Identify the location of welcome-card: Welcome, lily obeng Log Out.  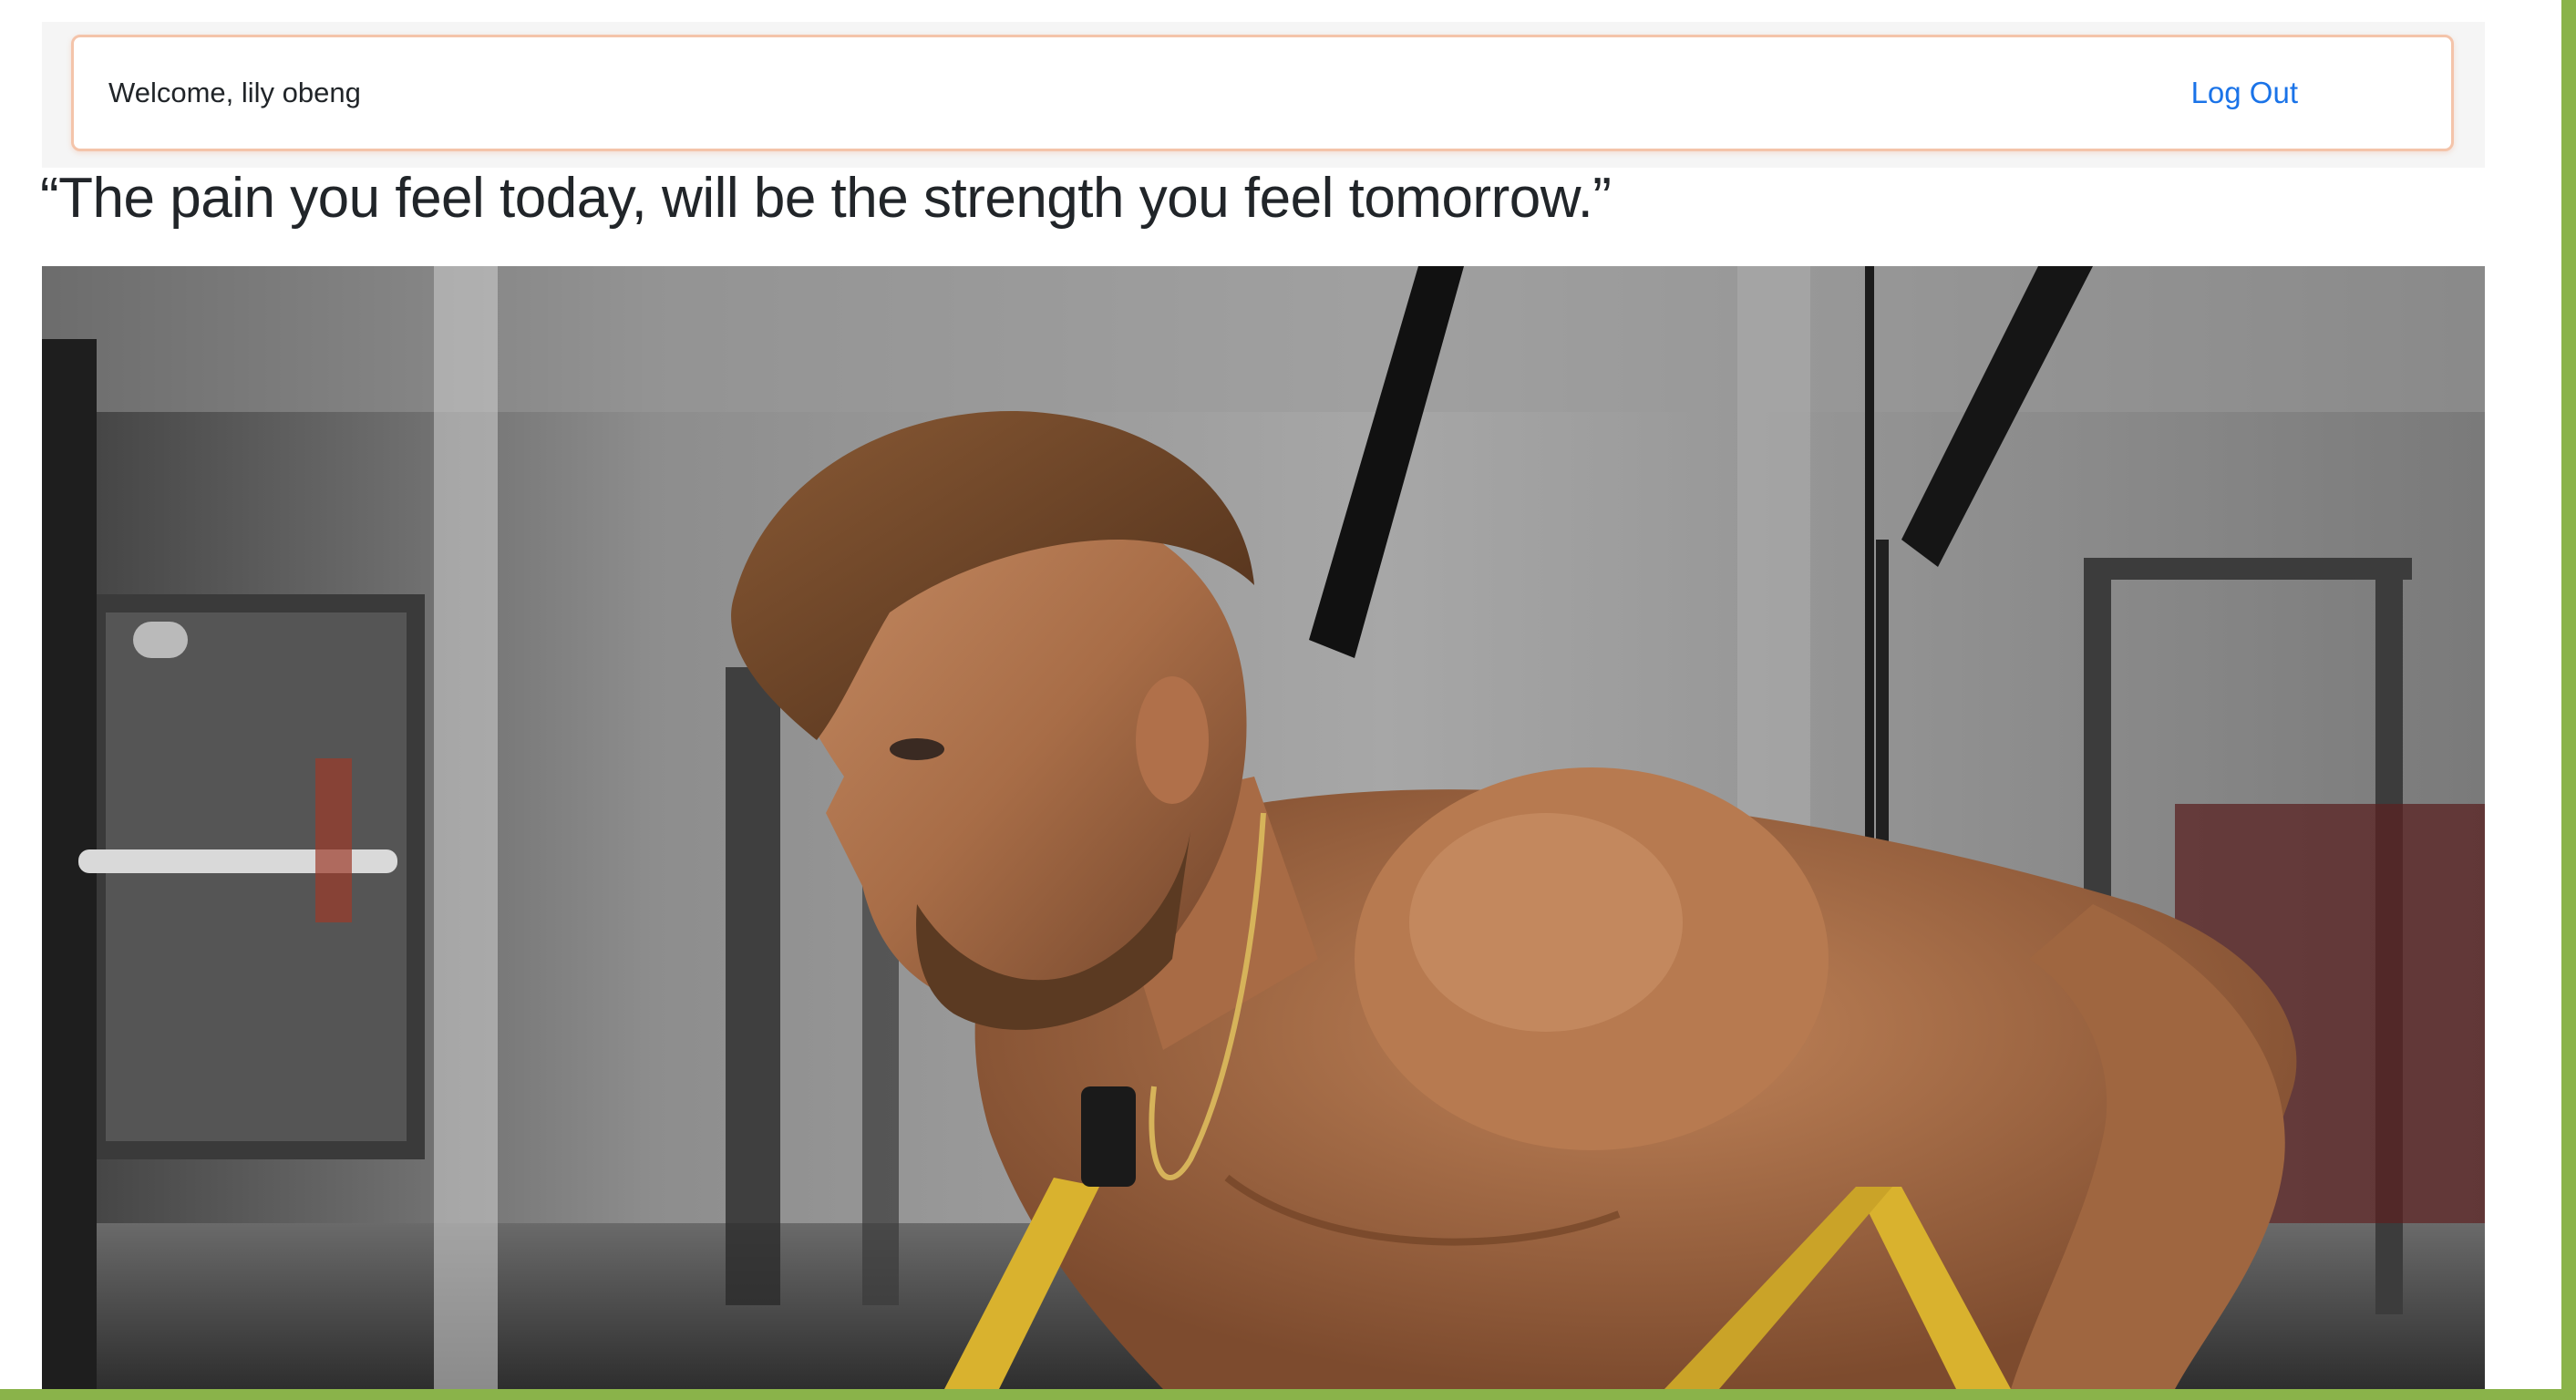
(1262, 93).